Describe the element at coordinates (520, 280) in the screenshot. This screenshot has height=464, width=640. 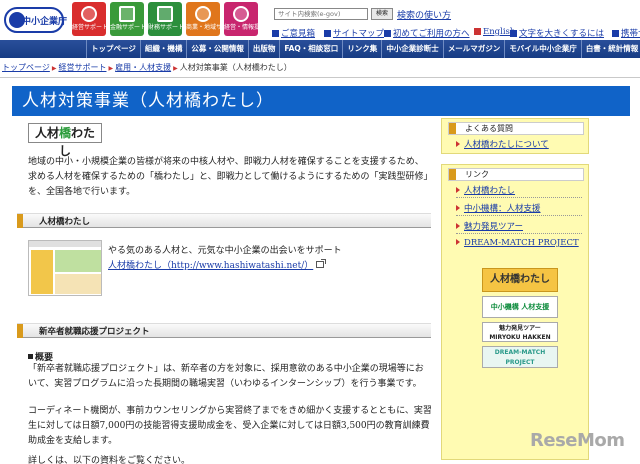
I see `banner-hashiwatashi: 人材橋わたし` at that location.